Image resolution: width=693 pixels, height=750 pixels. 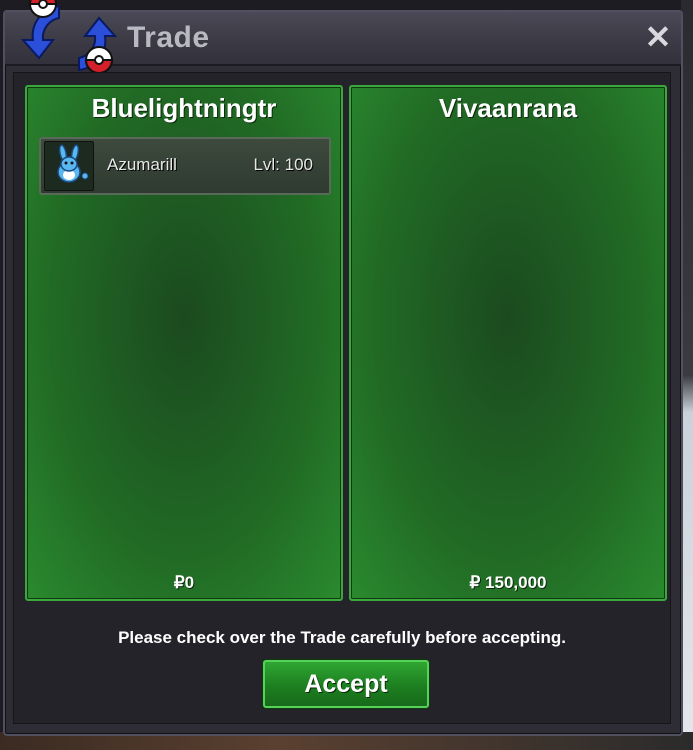 What do you see at coordinates (283, 164) in the screenshot?
I see `item-level: Lvl: 100` at bounding box center [283, 164].